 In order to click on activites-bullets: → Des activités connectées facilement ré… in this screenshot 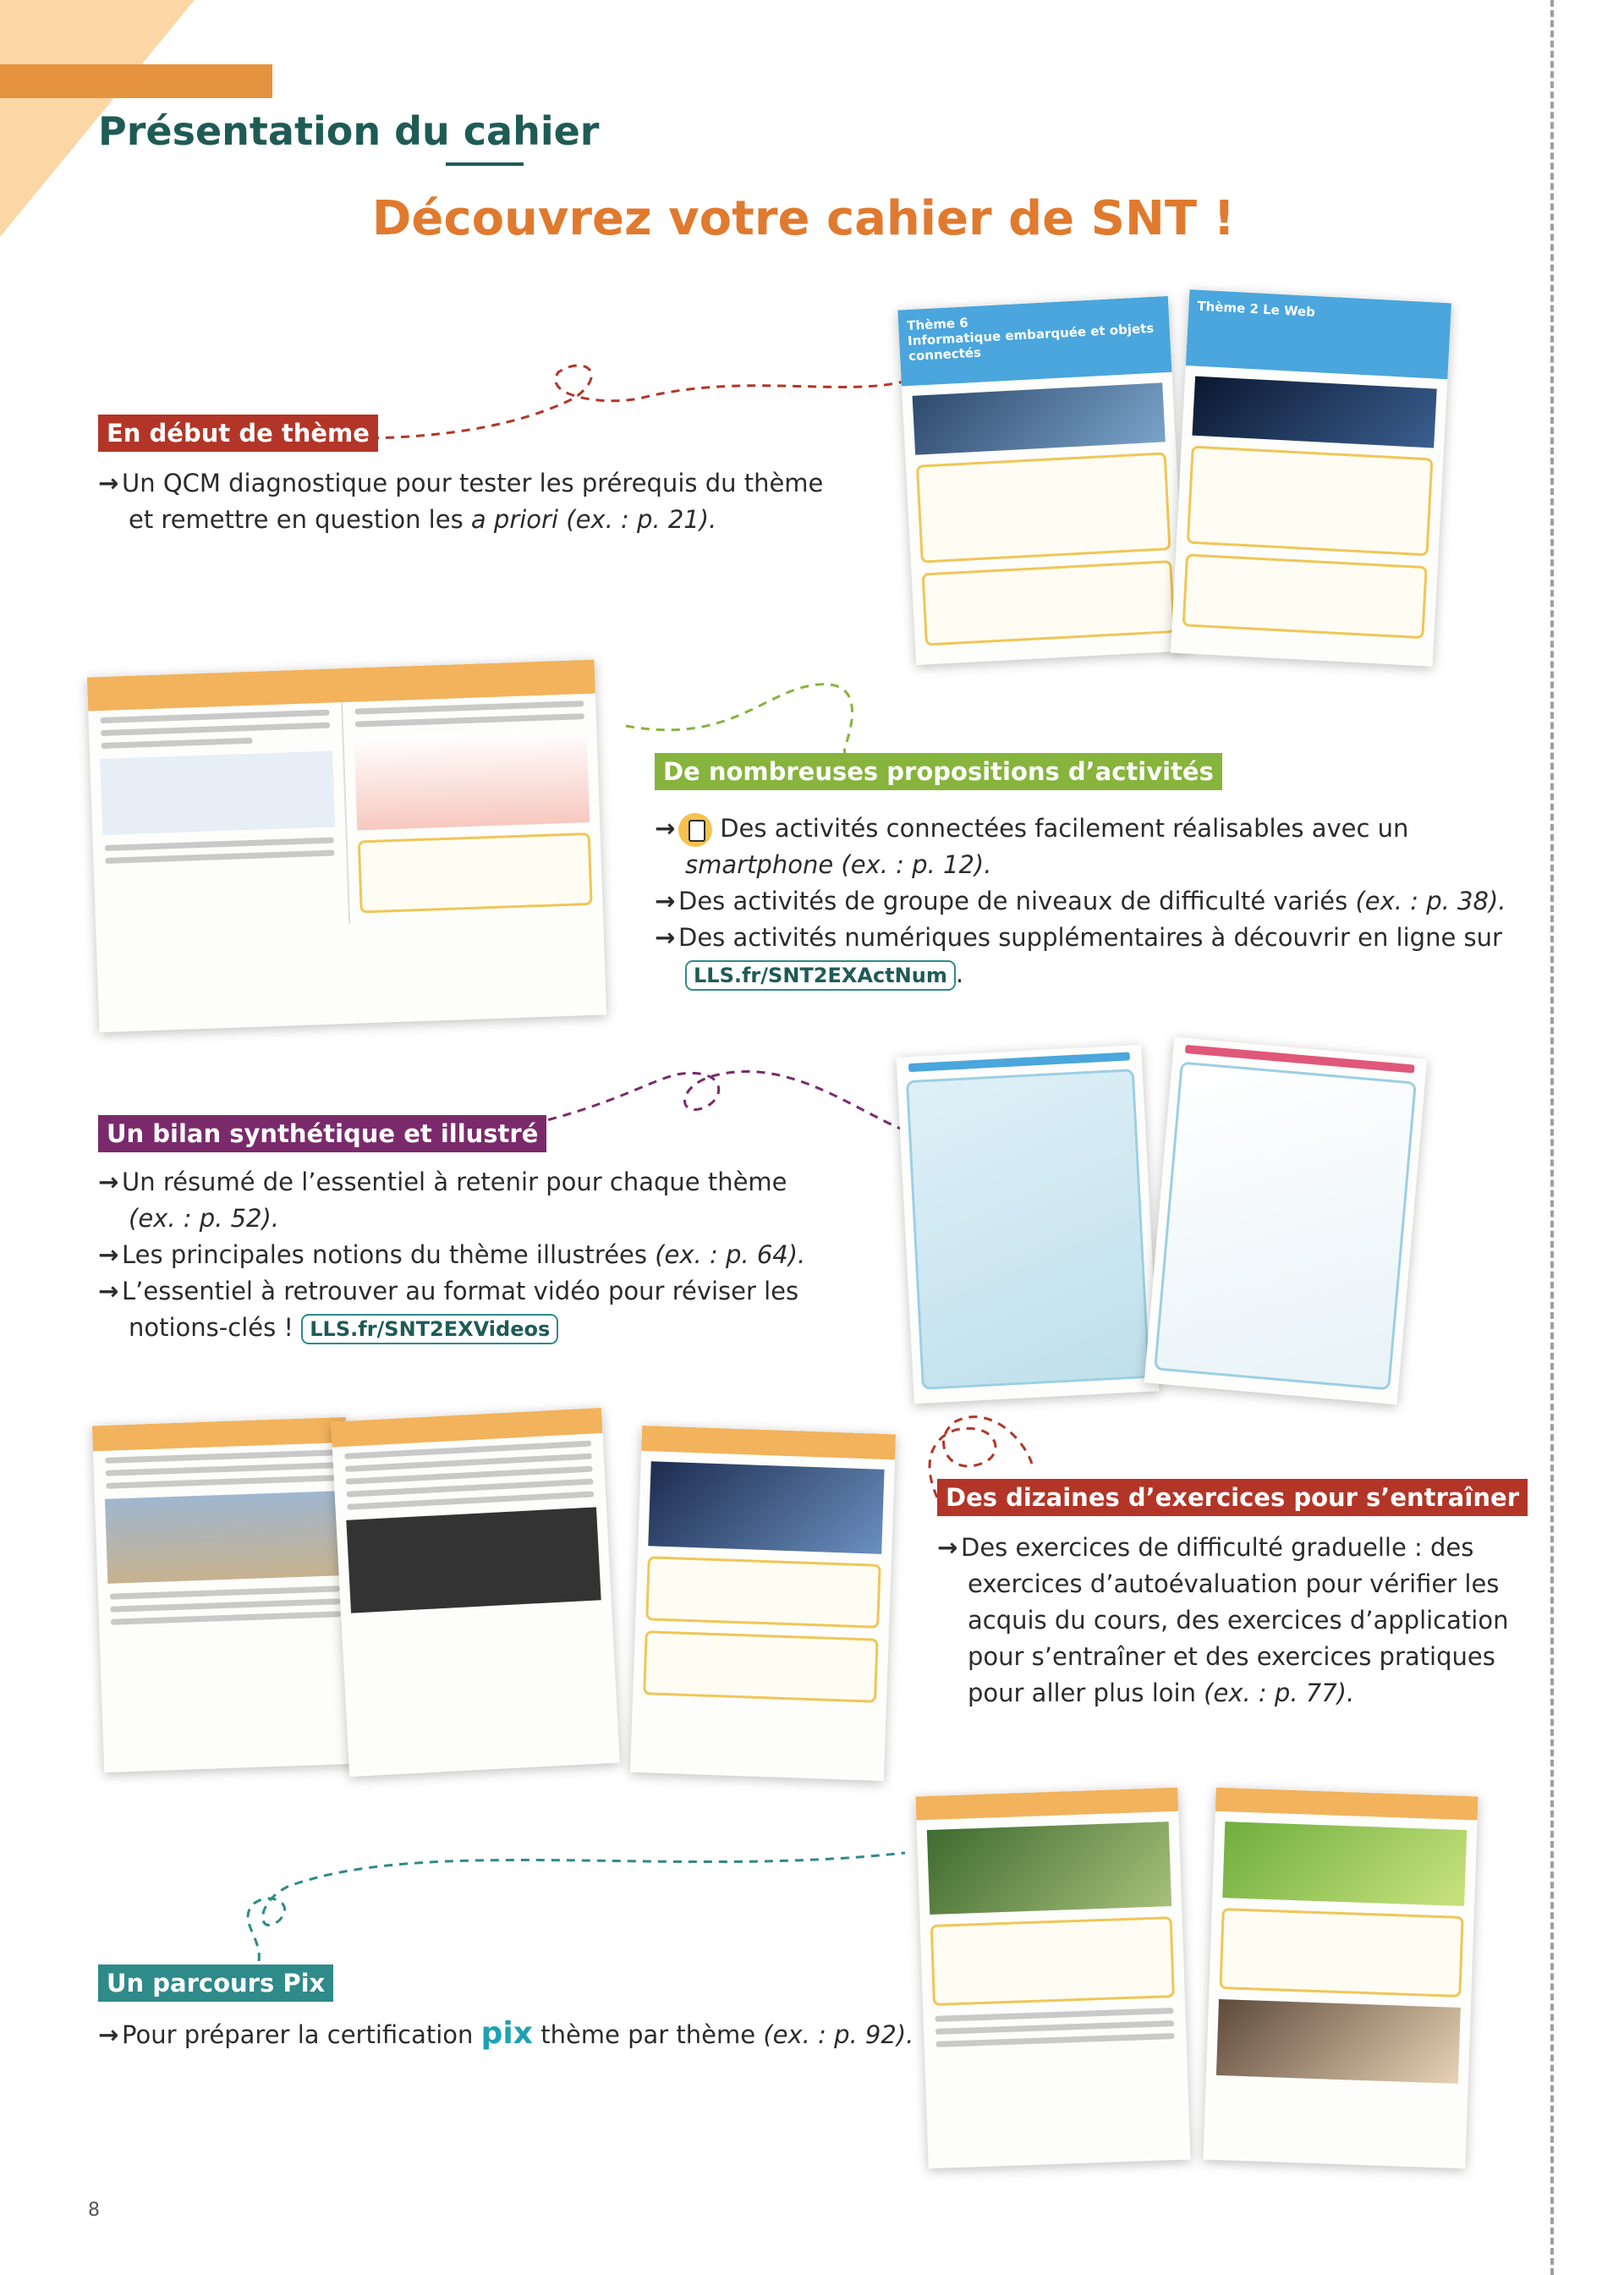, I will do `click(1099, 901)`.